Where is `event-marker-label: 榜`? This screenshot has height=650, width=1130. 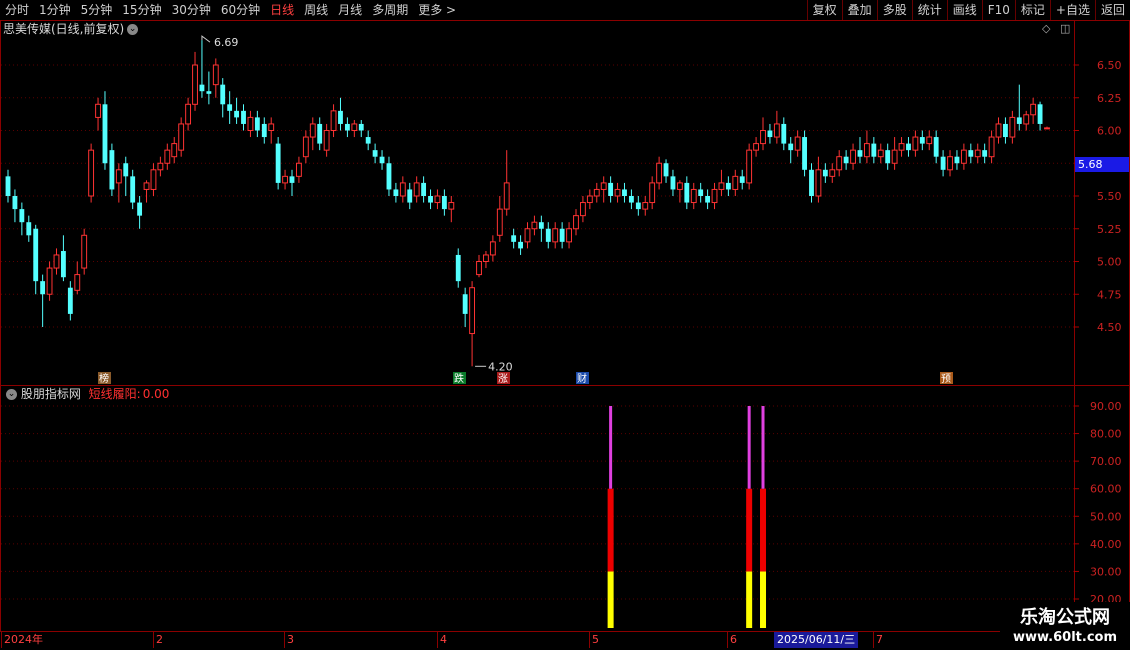
event-marker-label: 榜 is located at coordinates (104, 378).